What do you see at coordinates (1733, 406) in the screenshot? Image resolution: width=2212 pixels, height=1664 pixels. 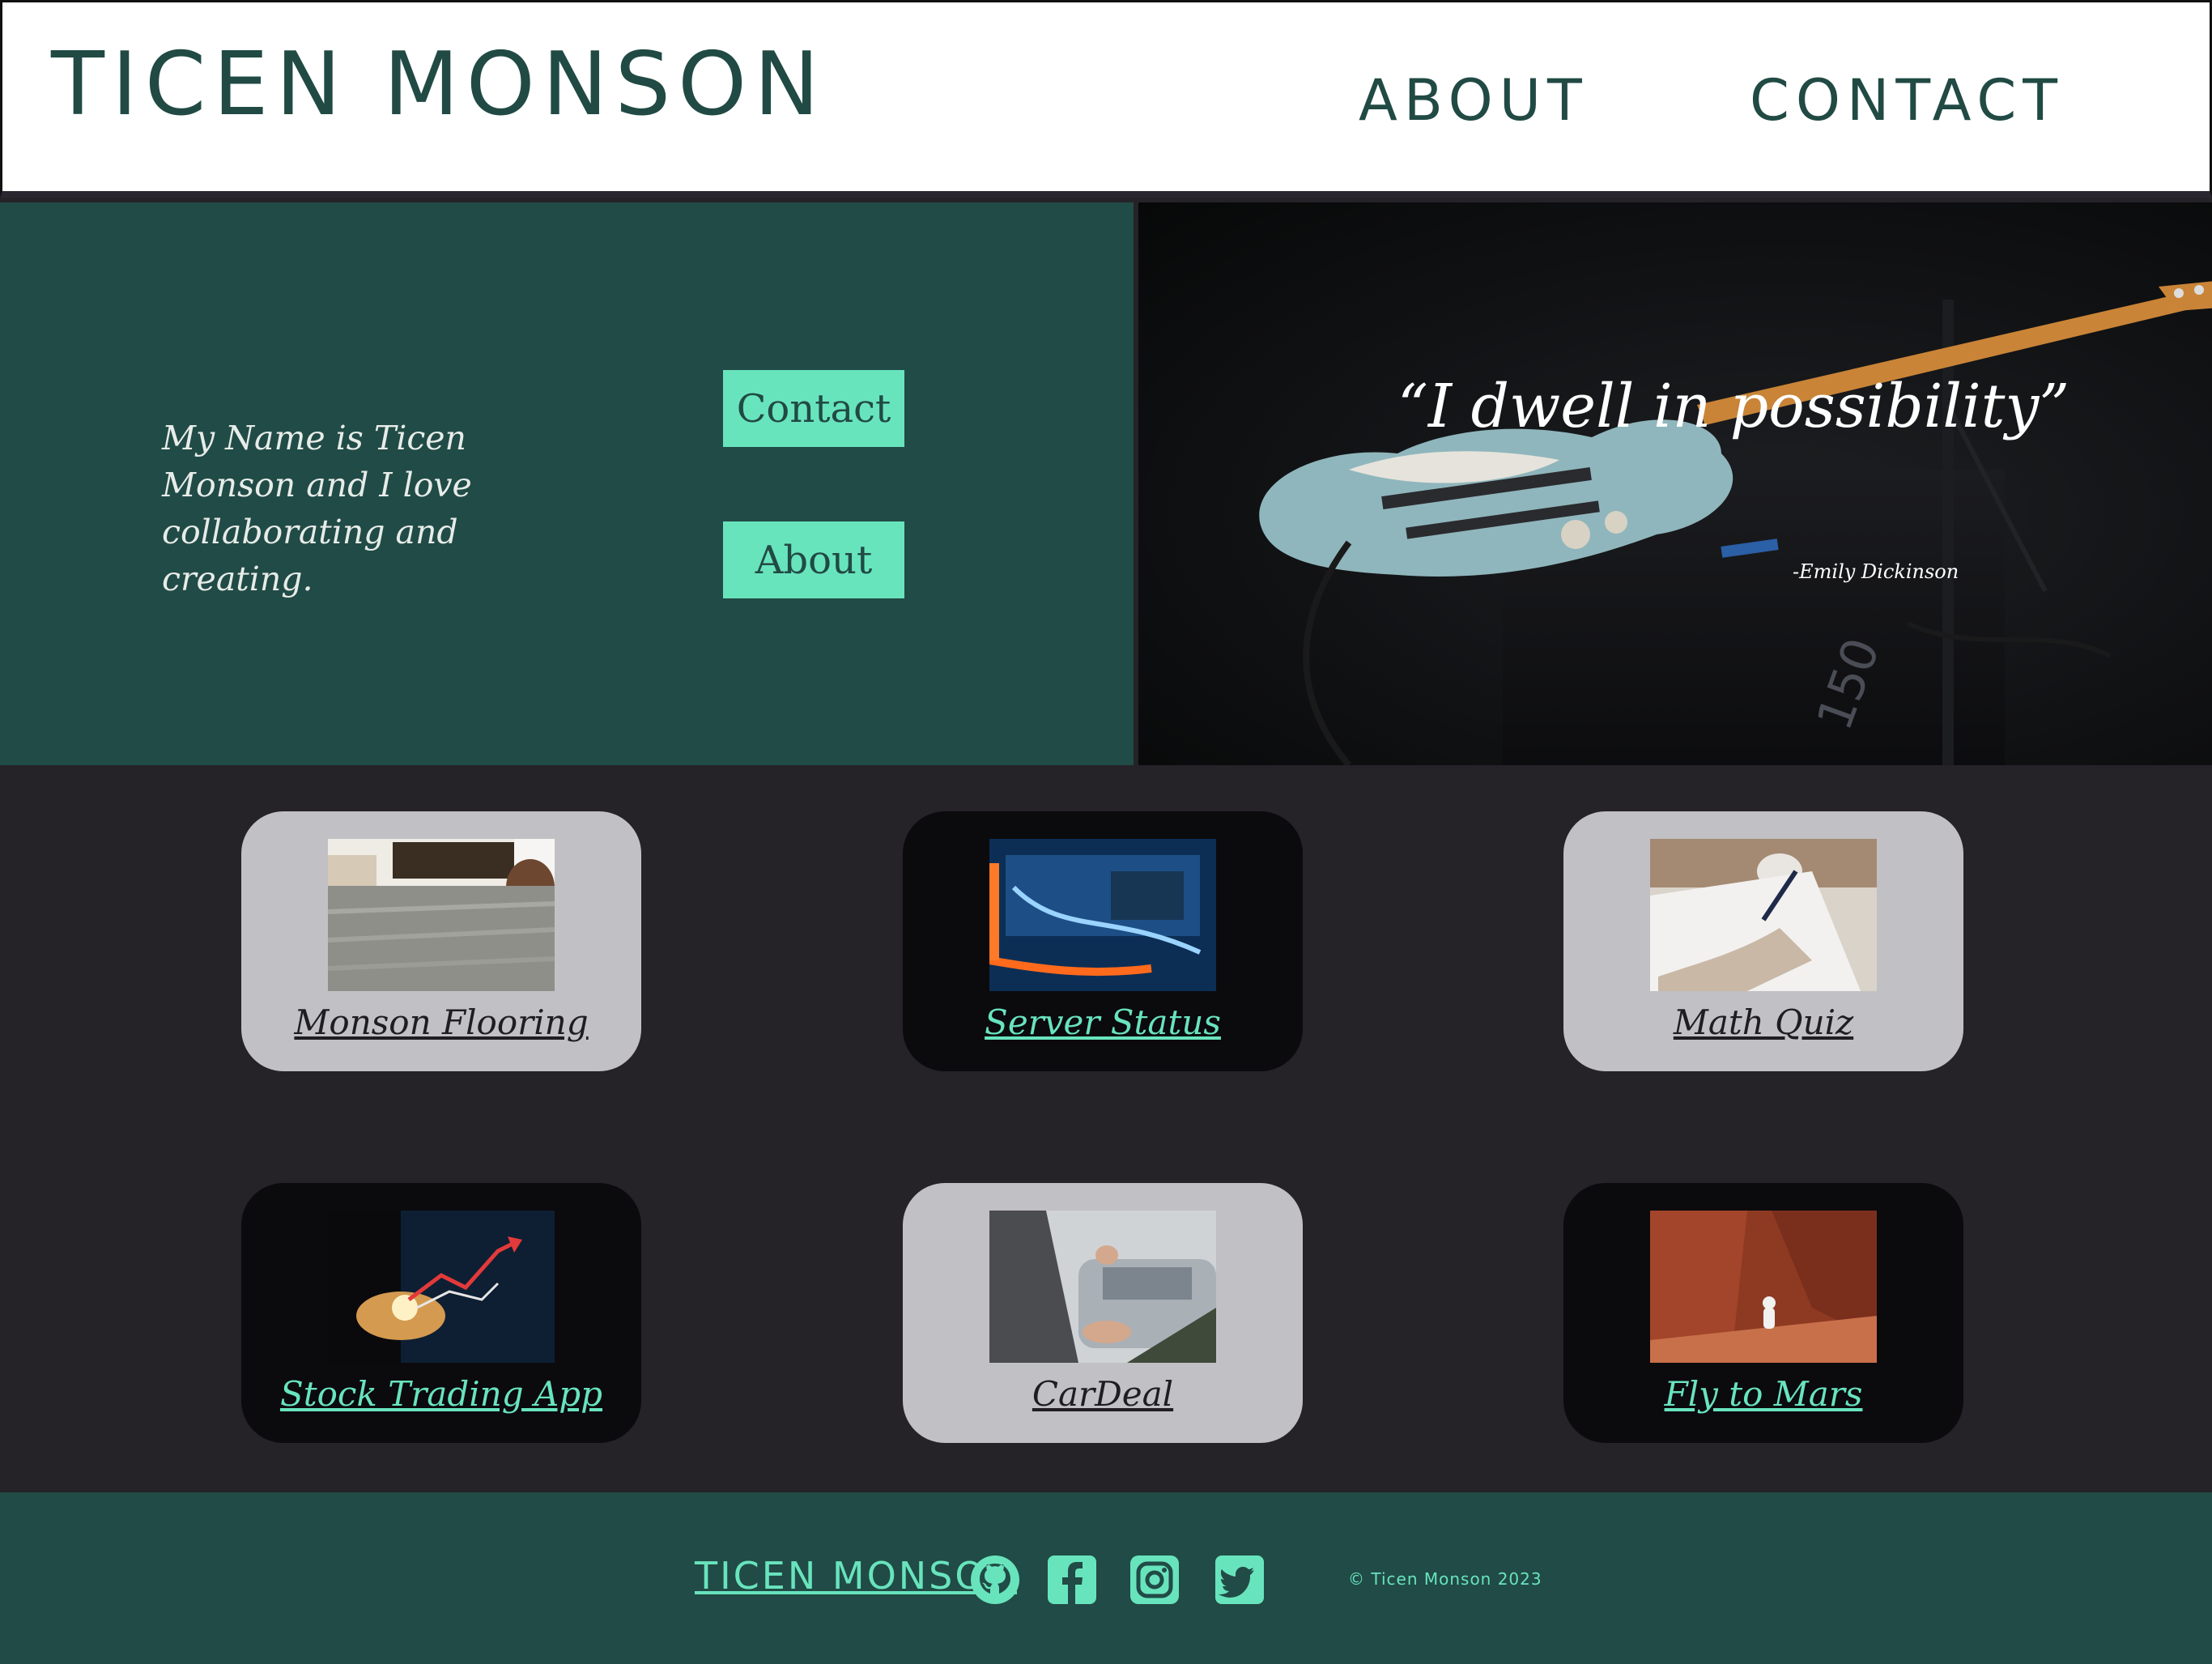 I see `hero-quote: “I dwell in possibility”` at bounding box center [1733, 406].